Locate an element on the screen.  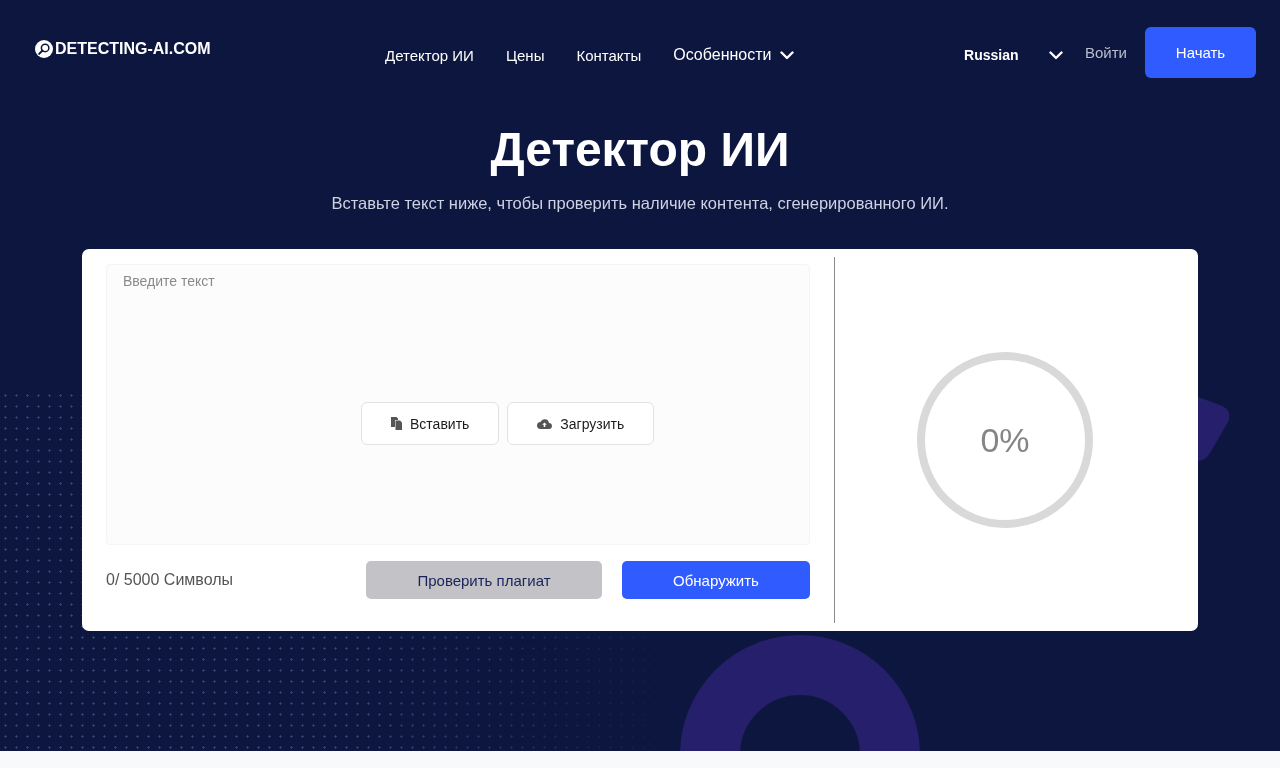
logo-link: DETECTING-AI.COM is located at coordinates (123, 48).